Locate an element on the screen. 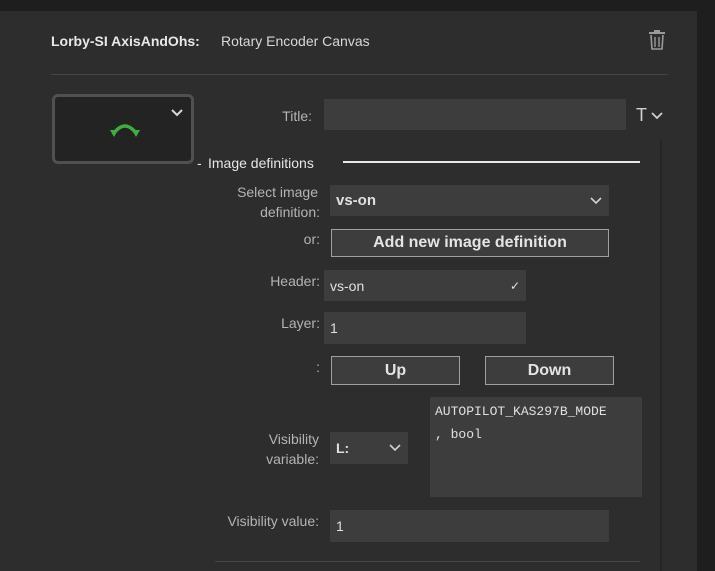 Image resolution: width=715 pixels, height=571 pixels. move-up-button: Up is located at coordinates (395, 370).